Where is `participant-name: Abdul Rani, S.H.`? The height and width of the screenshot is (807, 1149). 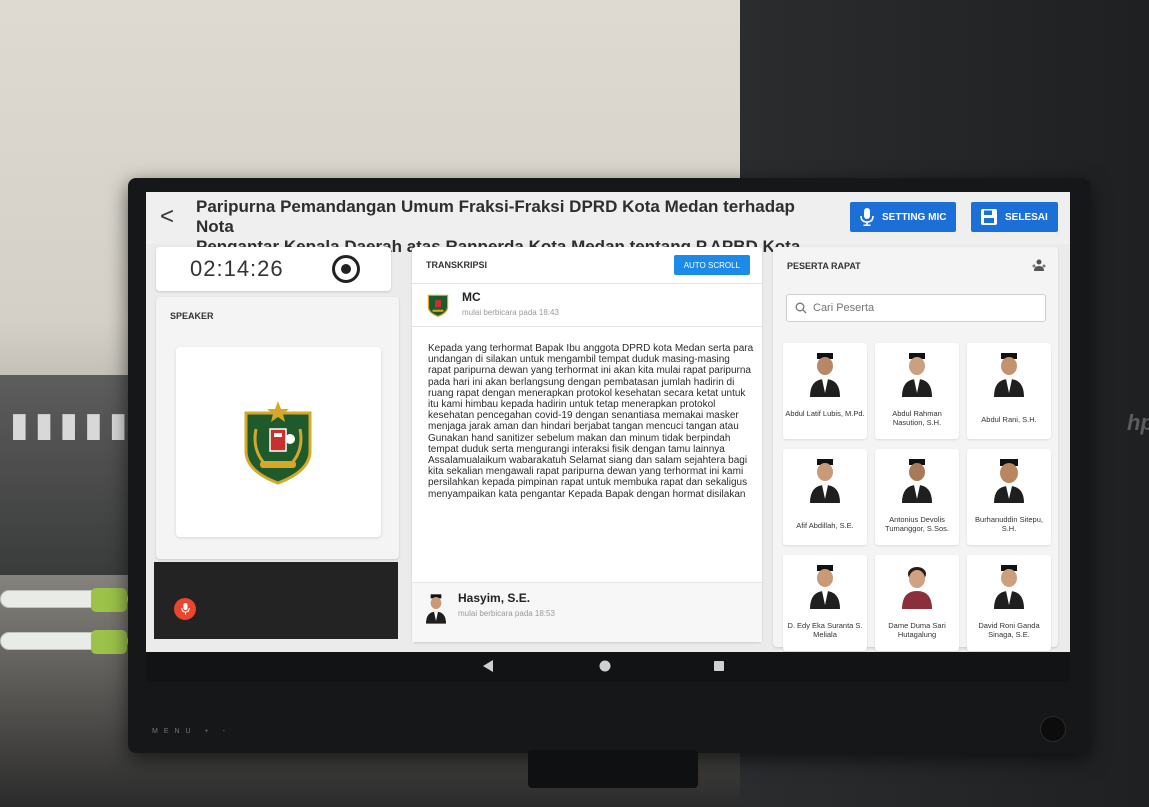 participant-name: Abdul Rani, S.H. is located at coordinates (1009, 419).